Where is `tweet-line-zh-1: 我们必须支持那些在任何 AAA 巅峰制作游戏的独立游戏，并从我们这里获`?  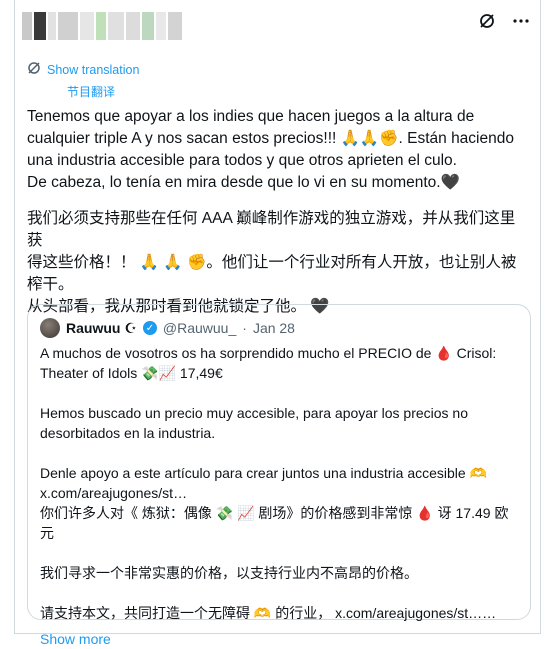
tweet-line-zh-1: 我们必须支持那些在任何 AAA 巅峰制作游戏的独立游戏，并从我们这里获 is located at coordinates (271, 229).